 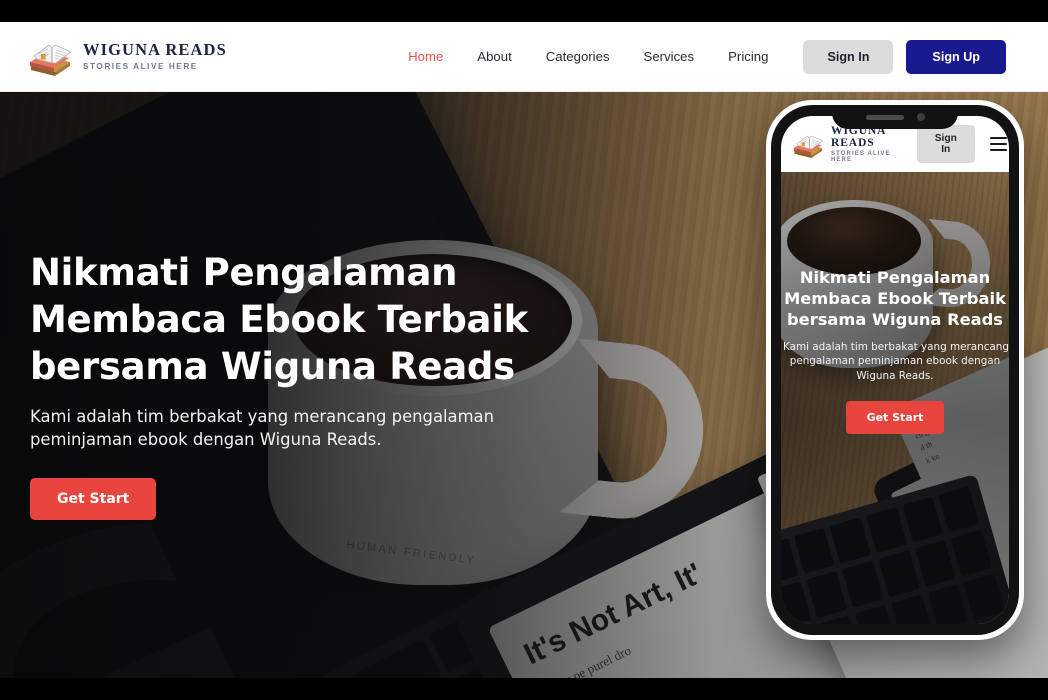 What do you see at coordinates (956, 56) in the screenshot?
I see `sign-up-button: Sign Up` at bounding box center [956, 56].